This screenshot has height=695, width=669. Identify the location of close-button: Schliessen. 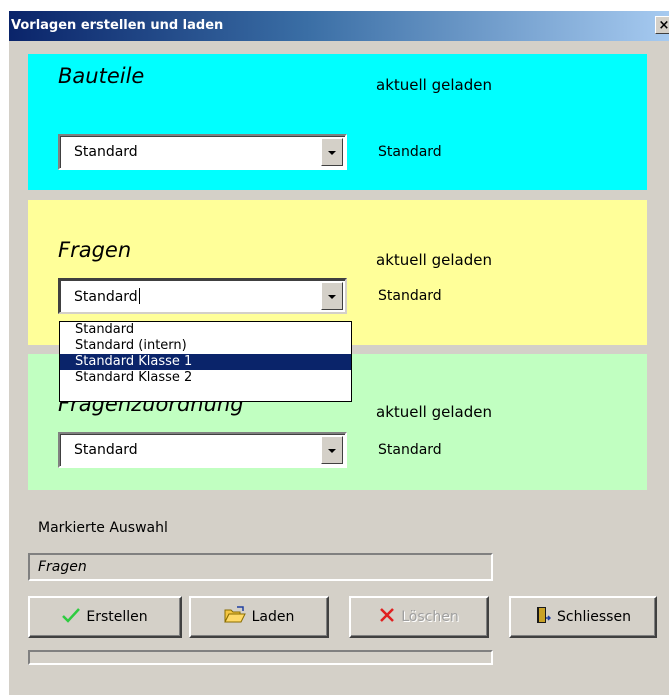
(583, 617).